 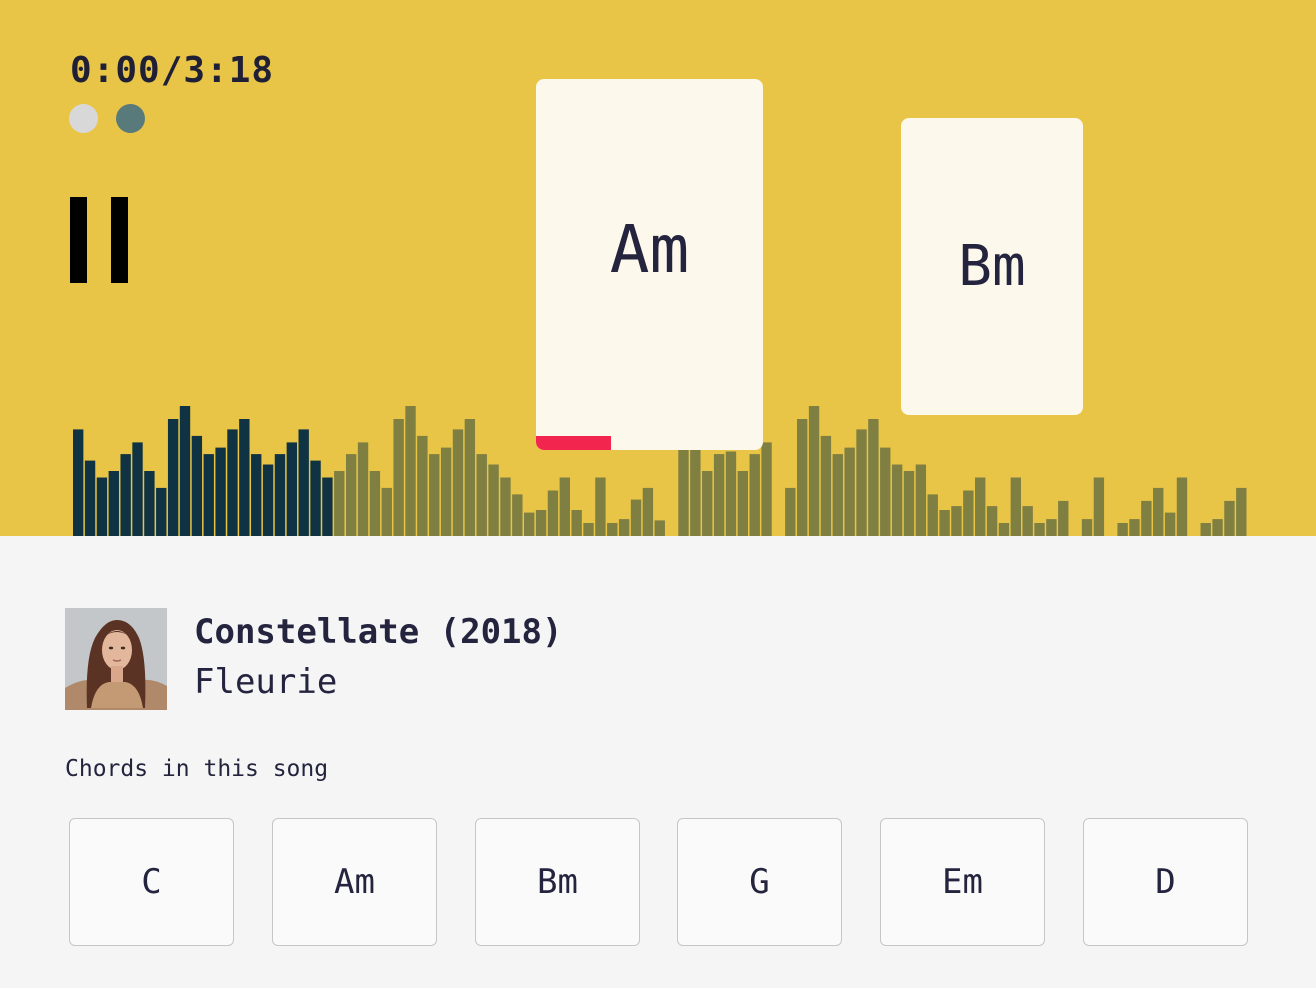 I want to click on current-chord-card: Am, so click(x=649, y=264).